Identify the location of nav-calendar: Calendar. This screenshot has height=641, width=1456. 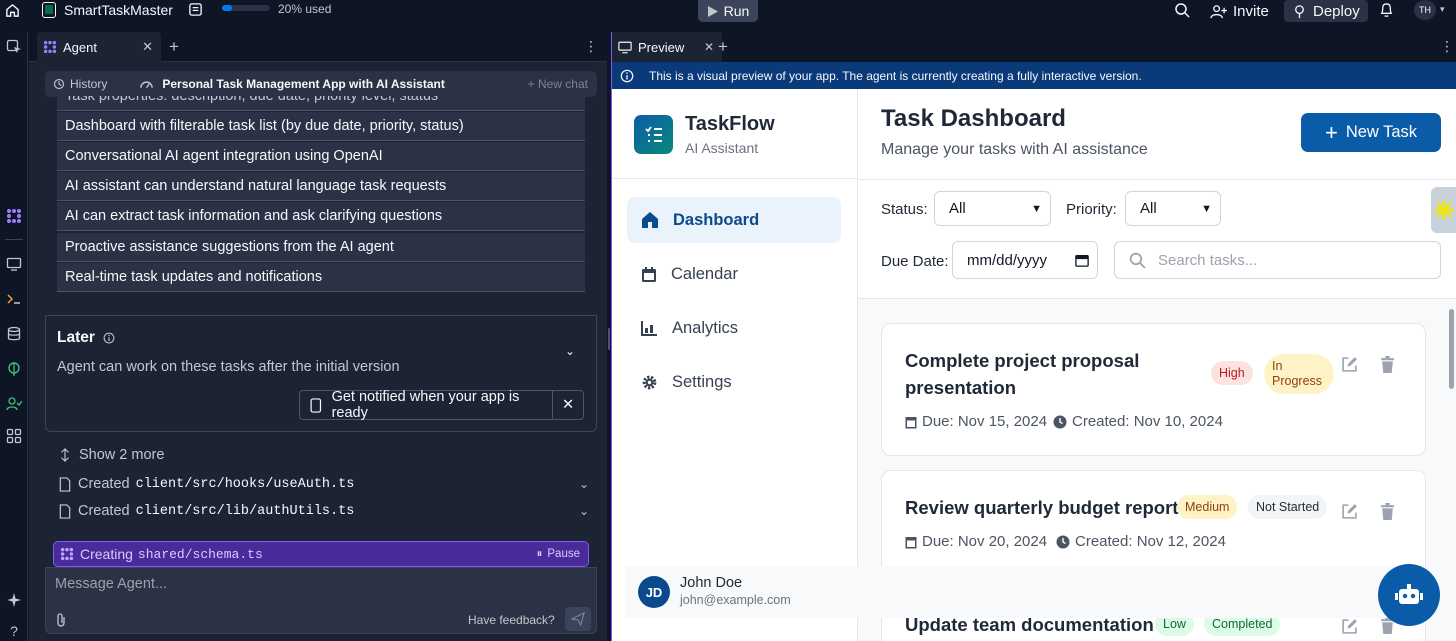
(734, 274).